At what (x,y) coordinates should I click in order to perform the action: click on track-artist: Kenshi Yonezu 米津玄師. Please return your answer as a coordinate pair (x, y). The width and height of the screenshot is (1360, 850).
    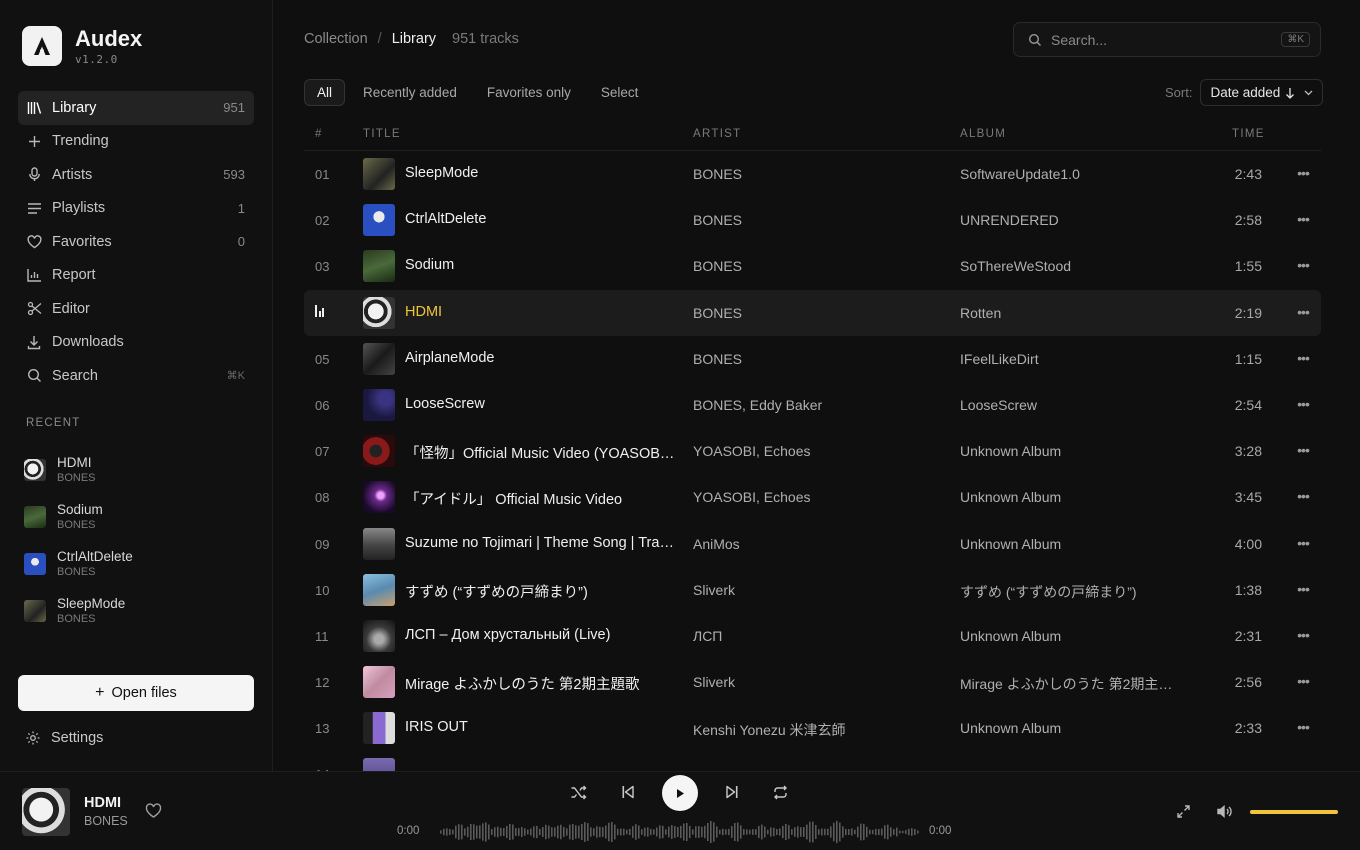
    Looking at the image, I should click on (818, 730).